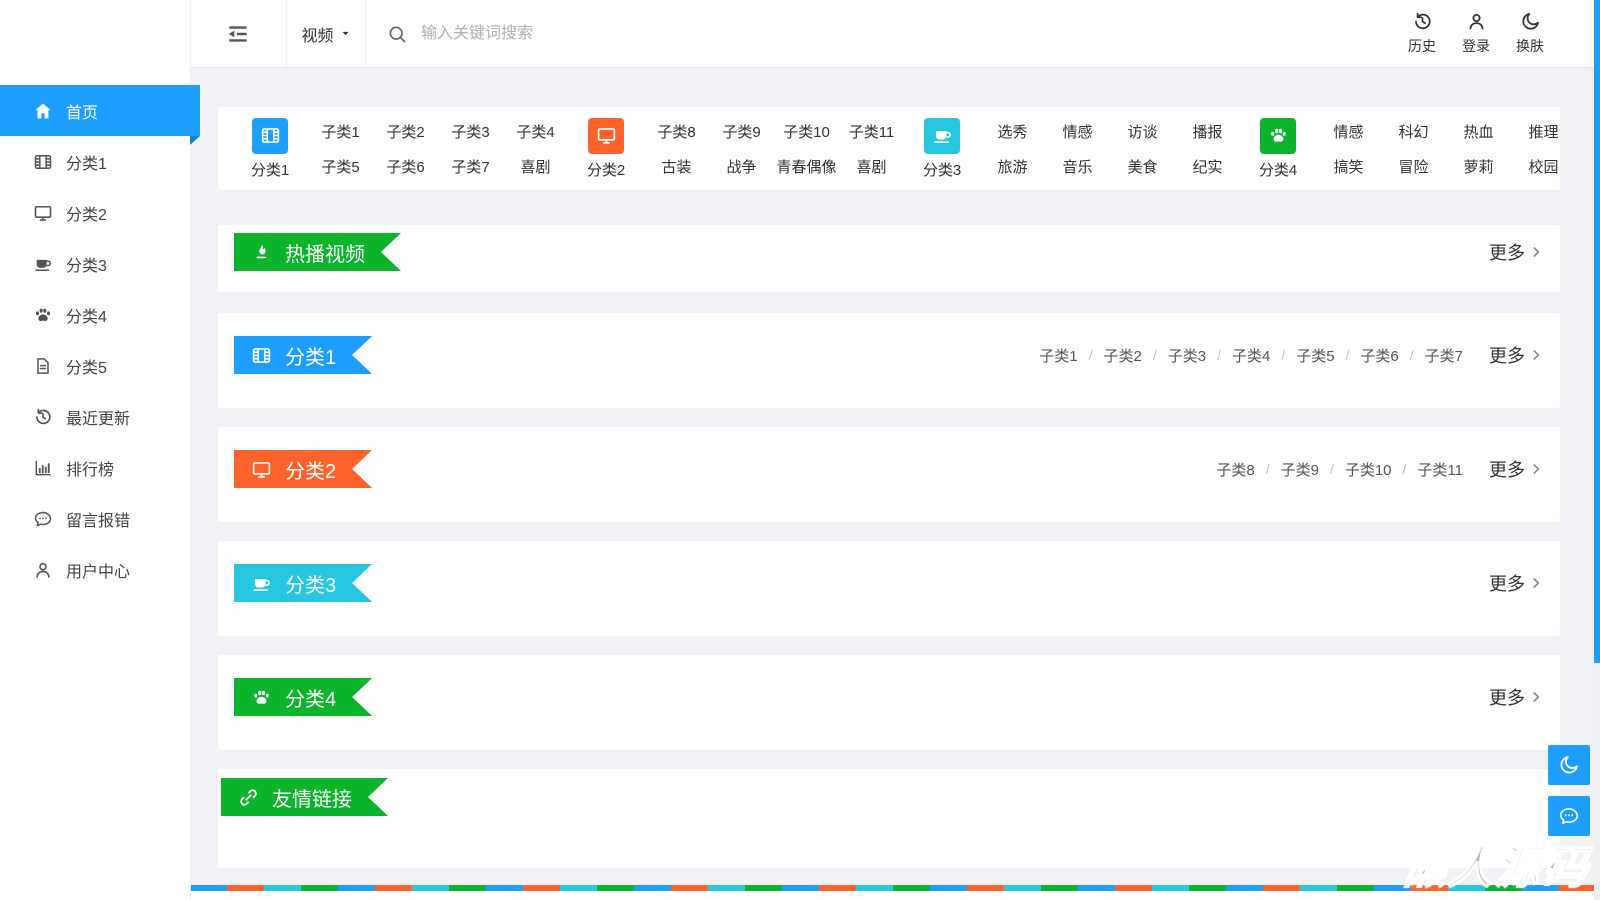 This screenshot has height=900, width=1600. What do you see at coordinates (340, 149) in the screenshot?
I see `quick-subcategory-column: 子类1 子类5` at bounding box center [340, 149].